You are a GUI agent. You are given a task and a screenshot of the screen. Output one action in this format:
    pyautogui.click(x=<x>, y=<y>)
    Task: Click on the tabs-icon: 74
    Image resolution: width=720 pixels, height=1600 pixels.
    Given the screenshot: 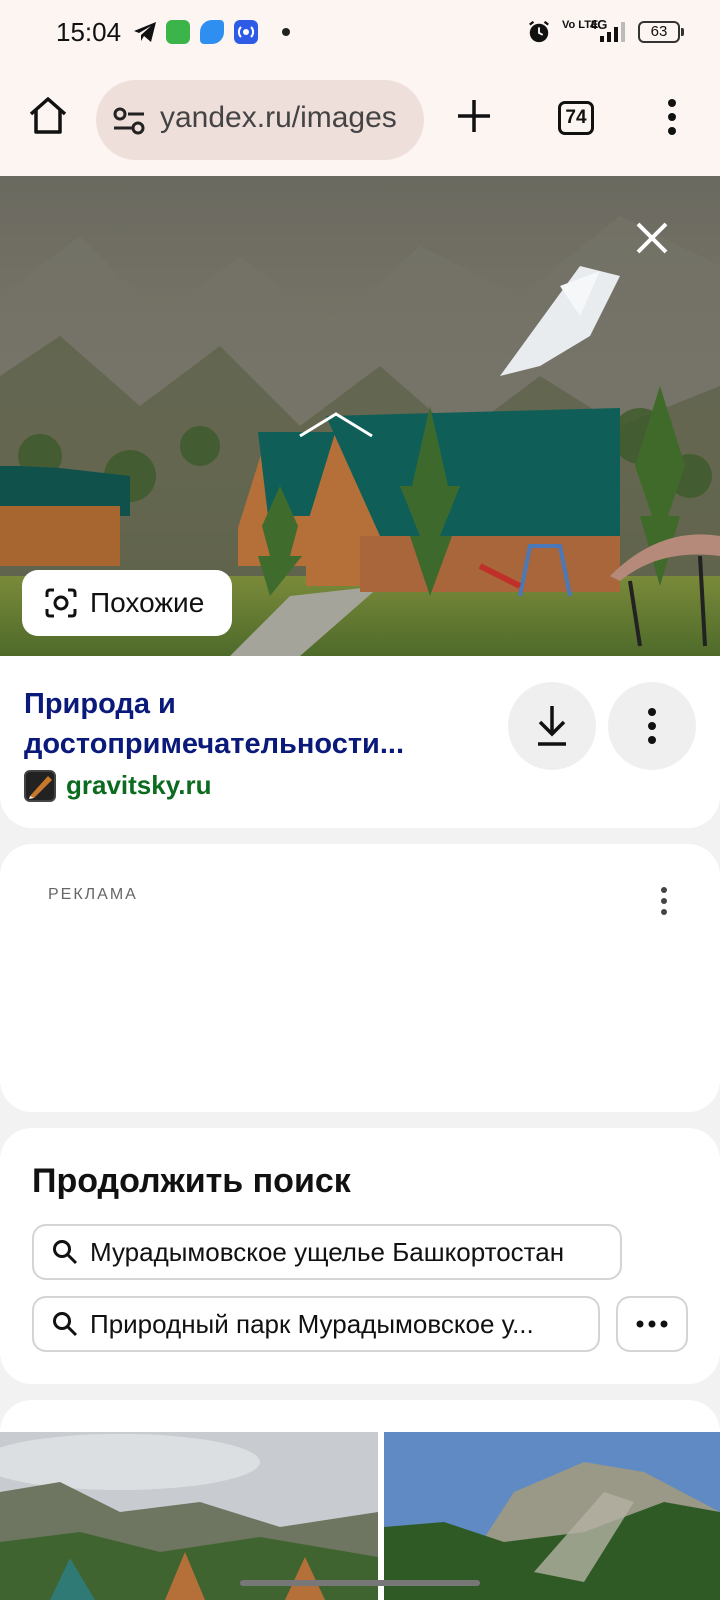 What is the action you would take?
    pyautogui.click(x=576, y=118)
    